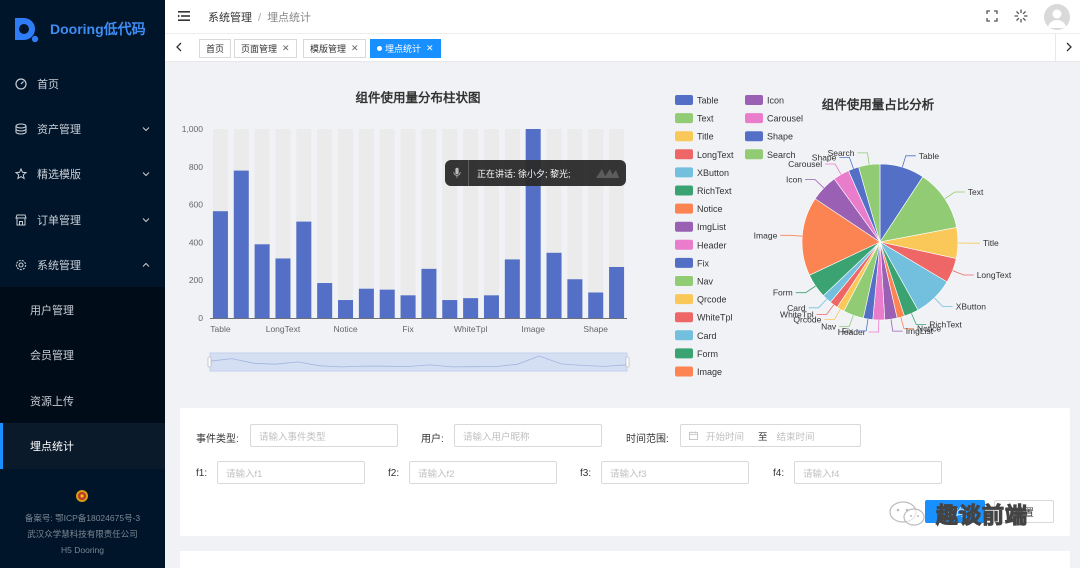  What do you see at coordinates (535, 173) in the screenshot?
I see `voice-overlay: 正在讲话: 徐小夕; 黎光;` at bounding box center [535, 173].